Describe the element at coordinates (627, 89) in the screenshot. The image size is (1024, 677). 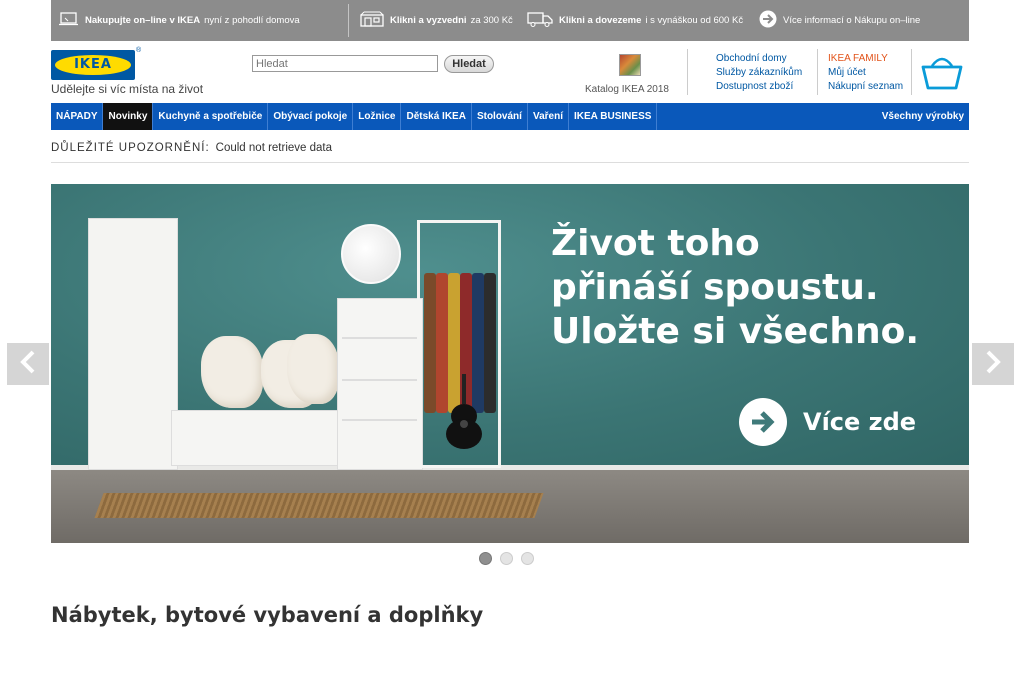
I see `catalog-link: Katalog IKEA 2018` at that location.